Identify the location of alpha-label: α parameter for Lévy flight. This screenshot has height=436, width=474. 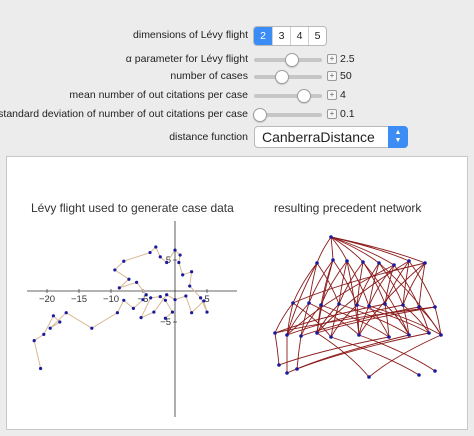
(186, 59).